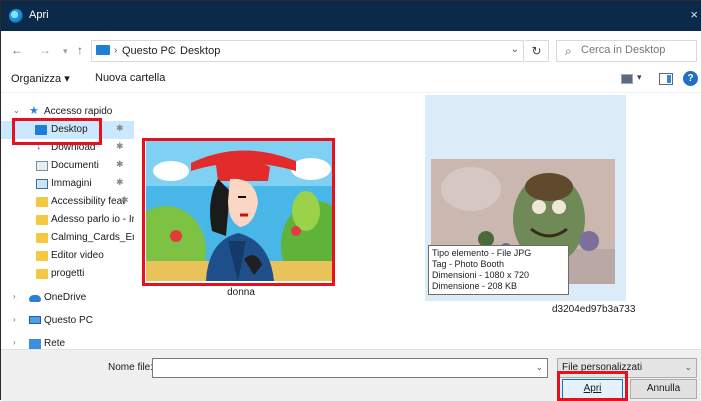 The width and height of the screenshot is (701, 401). I want to click on sidebar-item-label: Rete, so click(55, 343).